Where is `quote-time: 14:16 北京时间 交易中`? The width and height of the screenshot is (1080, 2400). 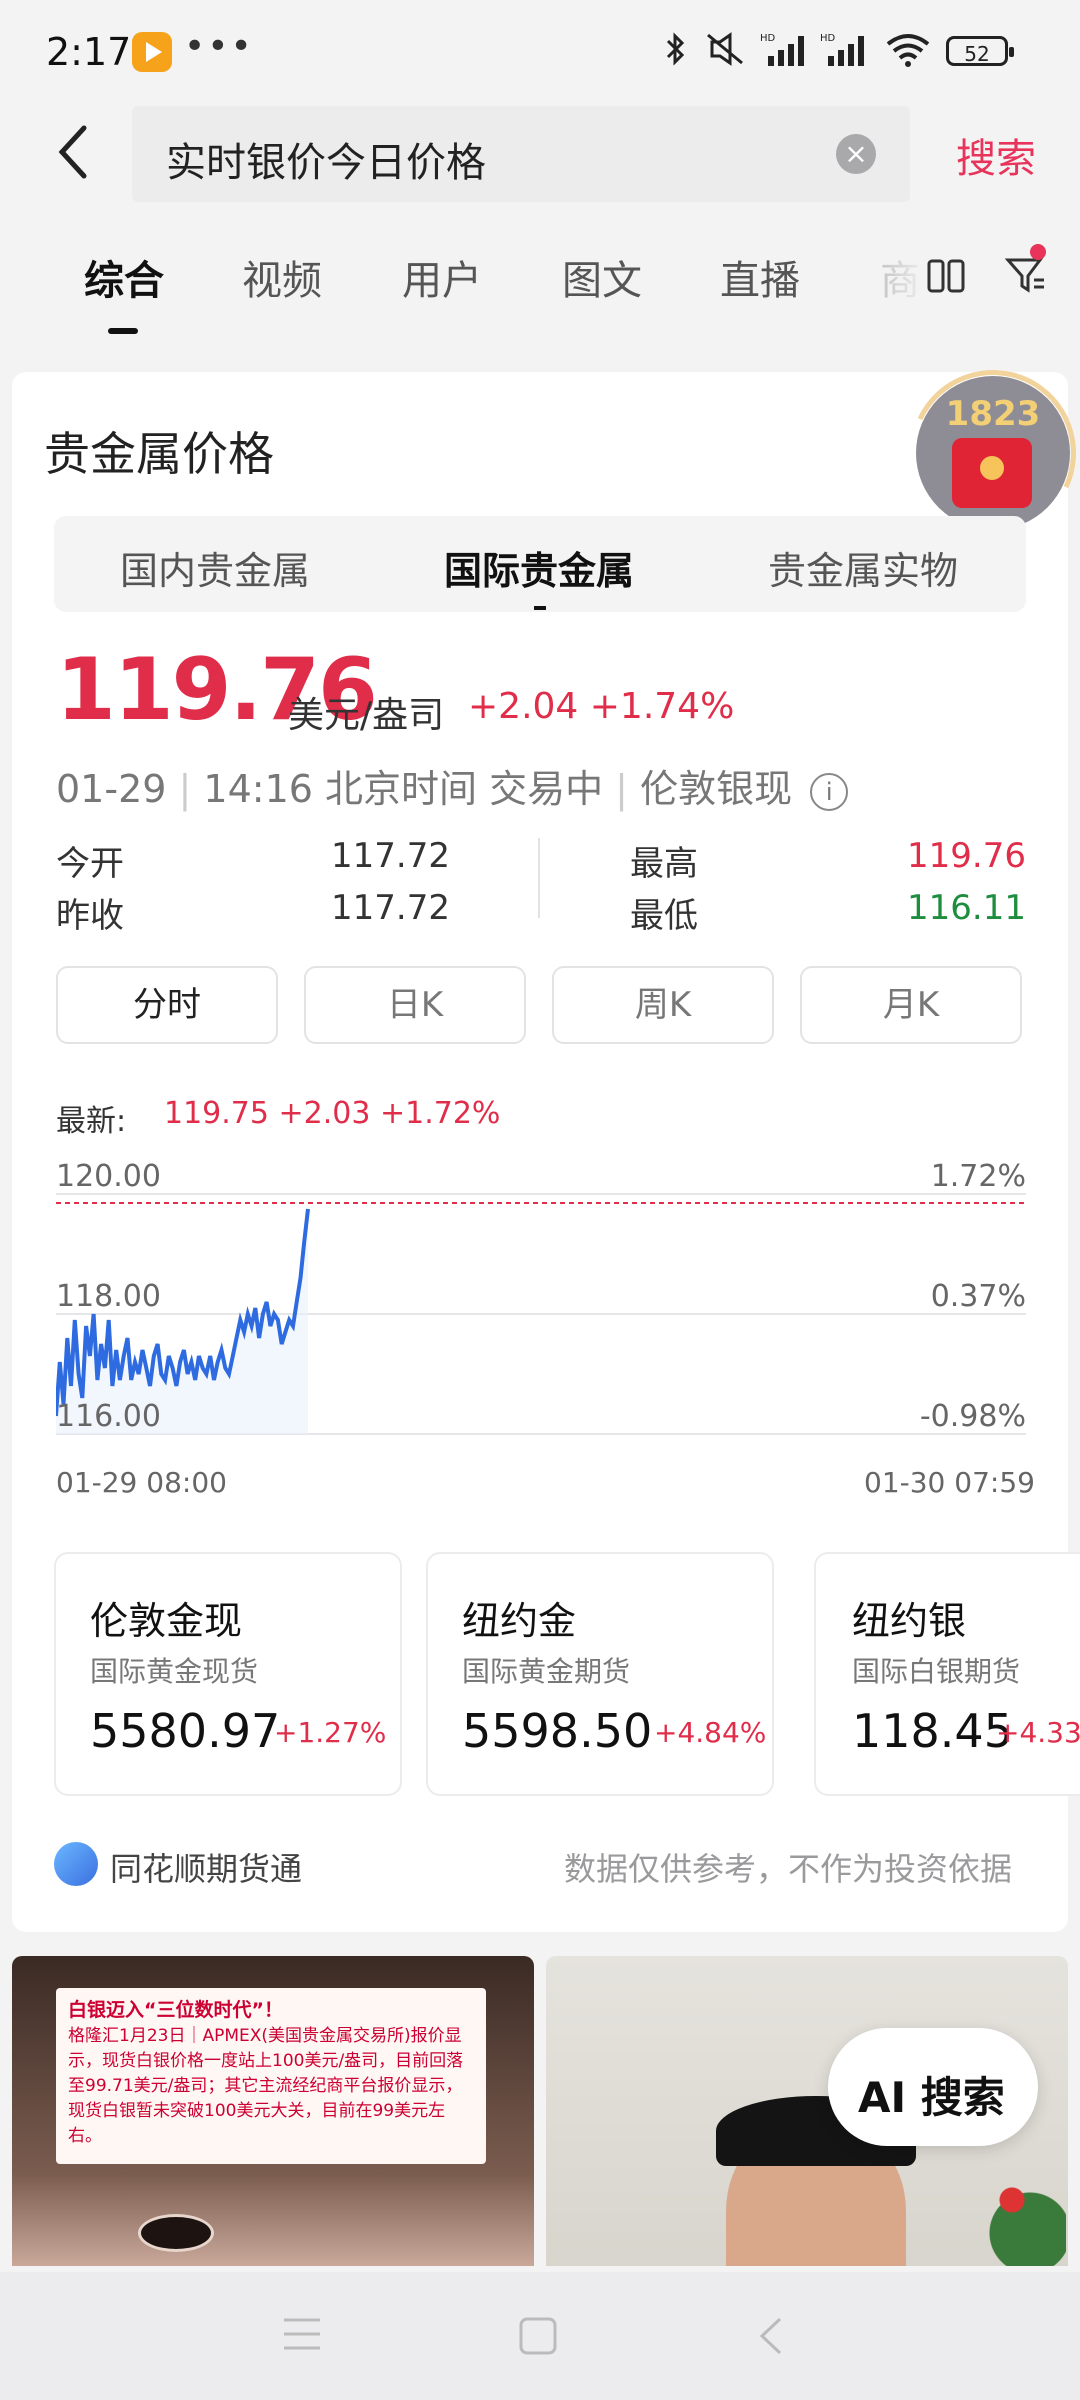 quote-time: 14:16 北京时间 交易中 is located at coordinates (403, 789).